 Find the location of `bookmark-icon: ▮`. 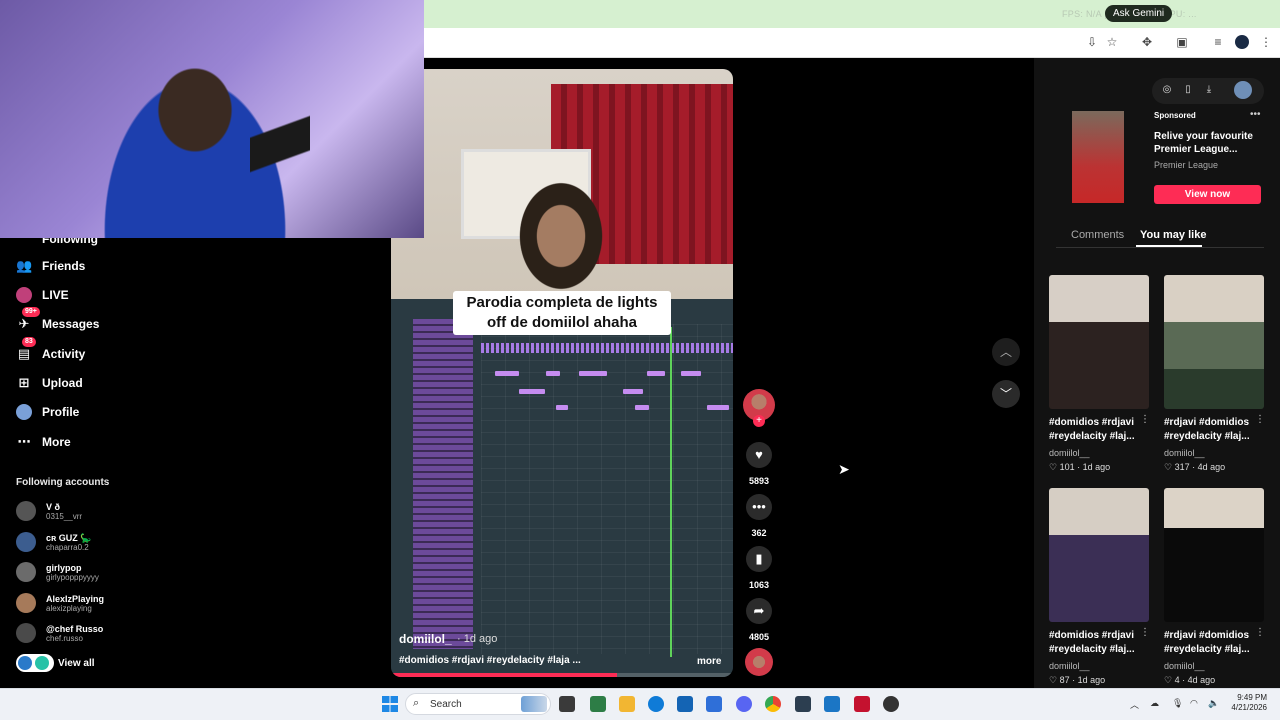

bookmark-icon: ▮ is located at coordinates (759, 558).